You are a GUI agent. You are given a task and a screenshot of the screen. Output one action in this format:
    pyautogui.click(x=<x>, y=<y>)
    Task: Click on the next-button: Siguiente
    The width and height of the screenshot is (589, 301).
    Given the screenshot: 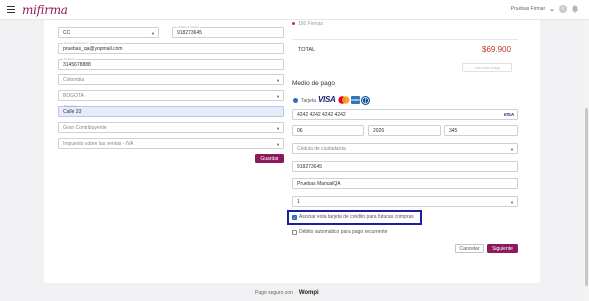 What is the action you would take?
    pyautogui.click(x=502, y=248)
    